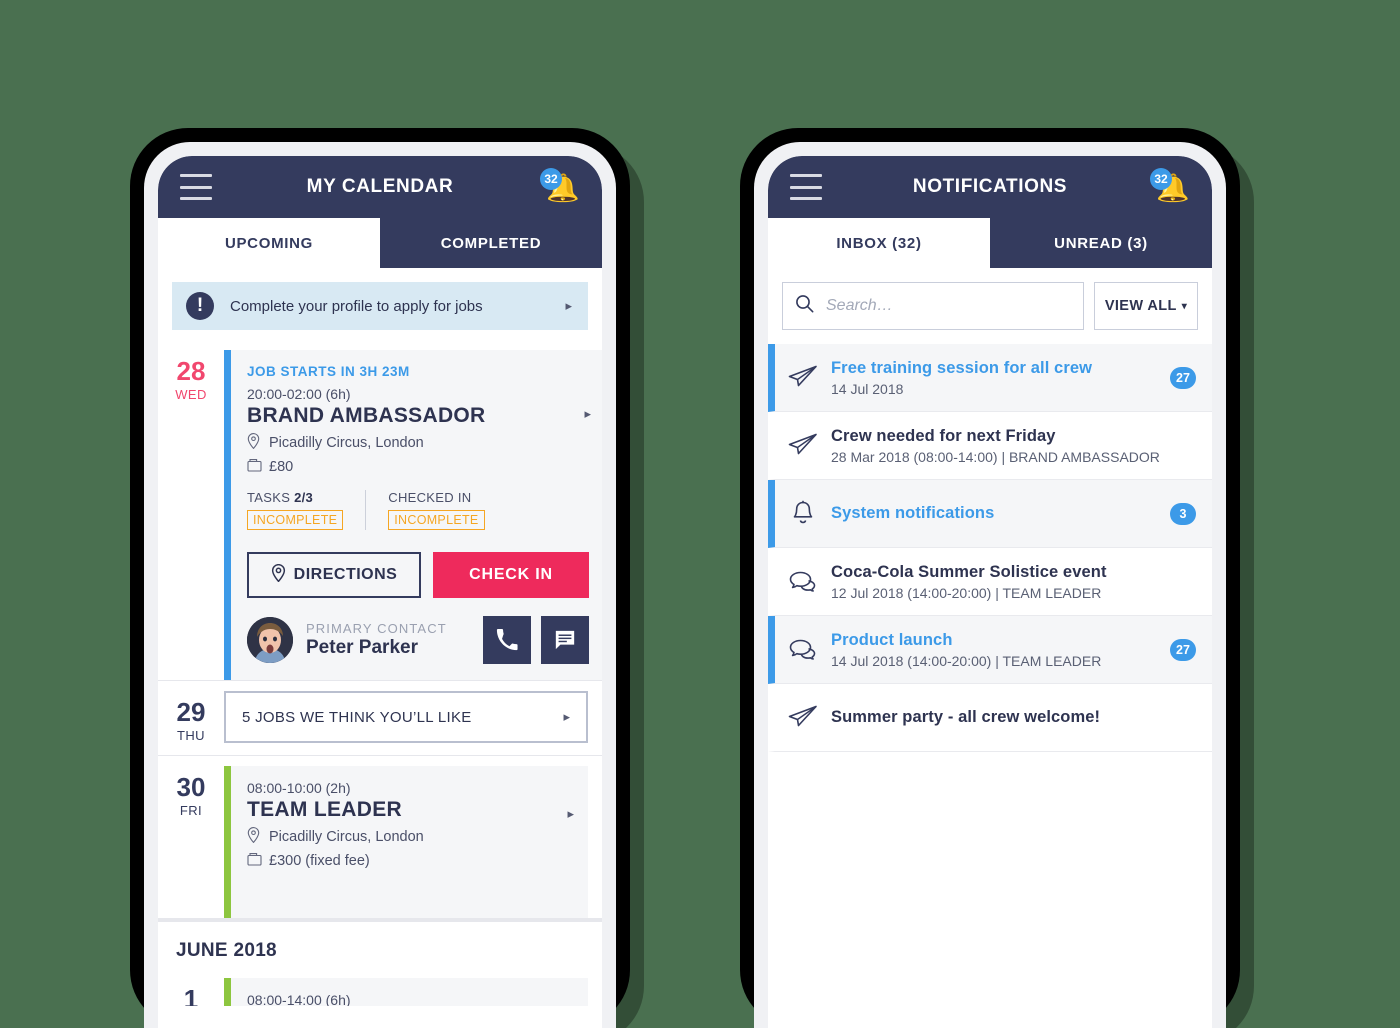 The image size is (1400, 1028). What do you see at coordinates (913, 513) in the screenshot?
I see `notification-title: System notifications` at bounding box center [913, 513].